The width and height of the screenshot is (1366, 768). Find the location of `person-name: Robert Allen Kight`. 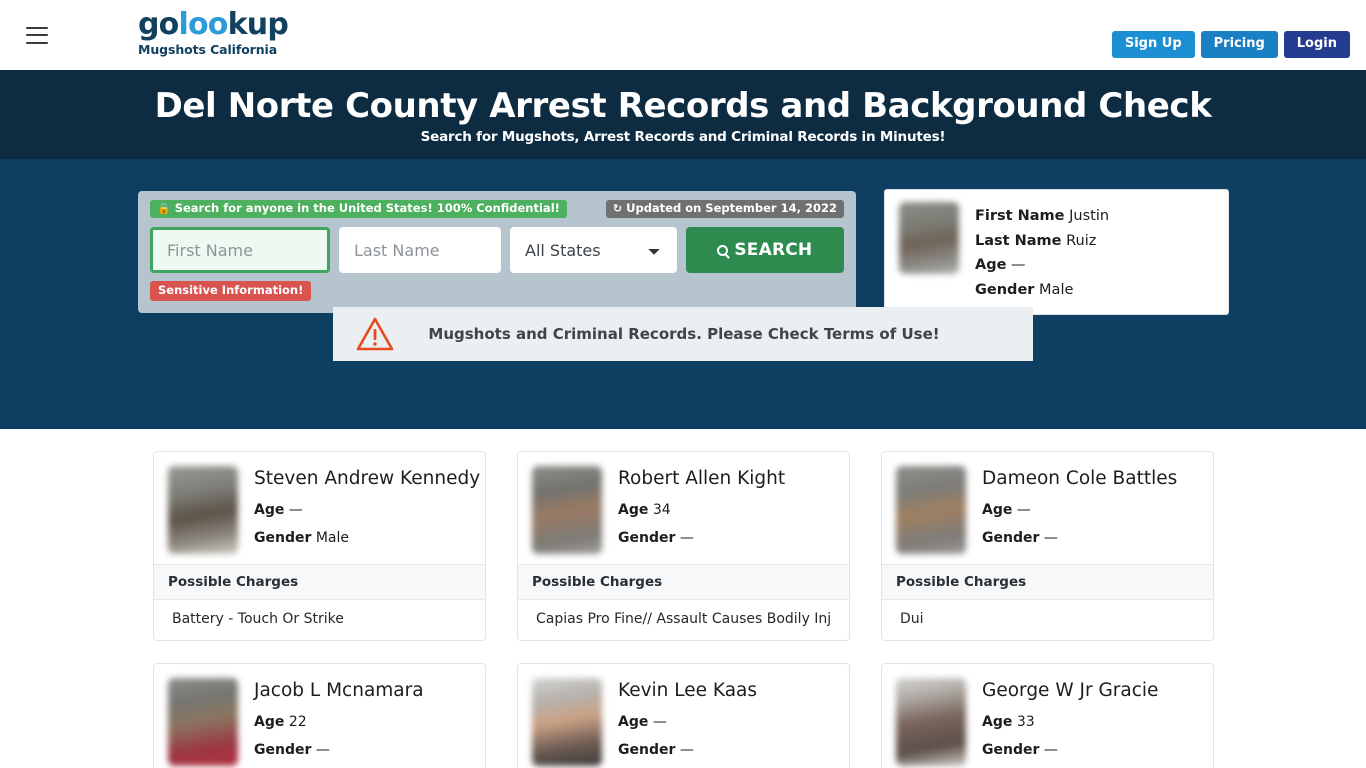

person-name: Robert Allen Kight is located at coordinates (702, 478).